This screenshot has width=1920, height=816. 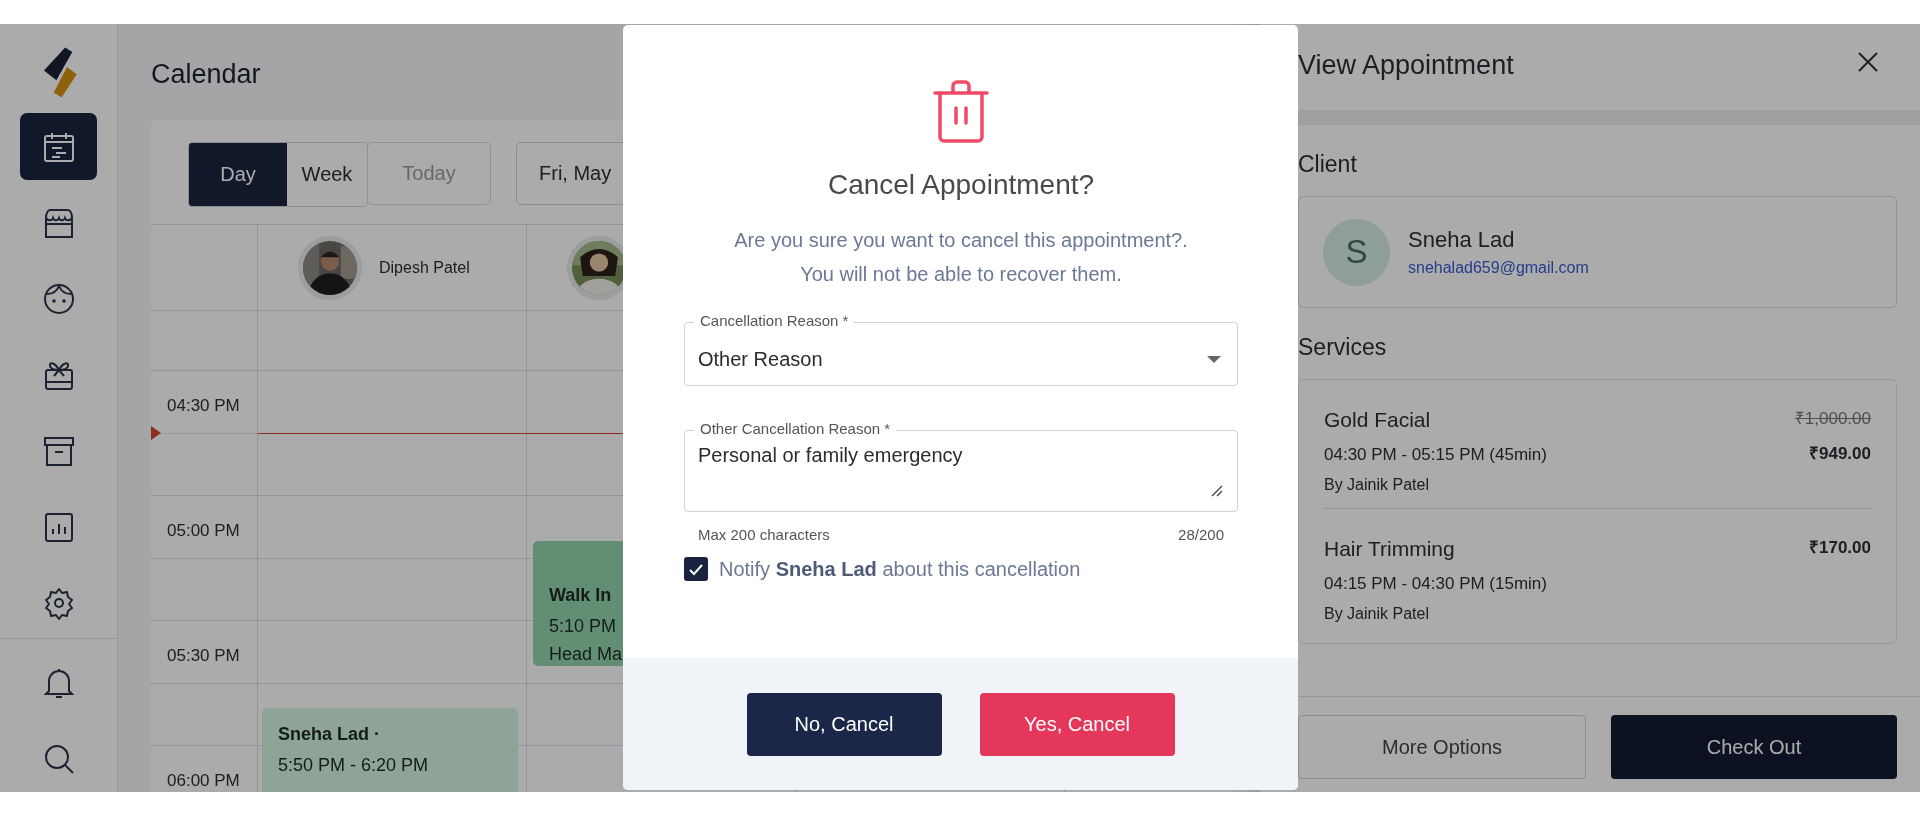 I want to click on textarea-value: Personal or family emergency, so click(x=830, y=455).